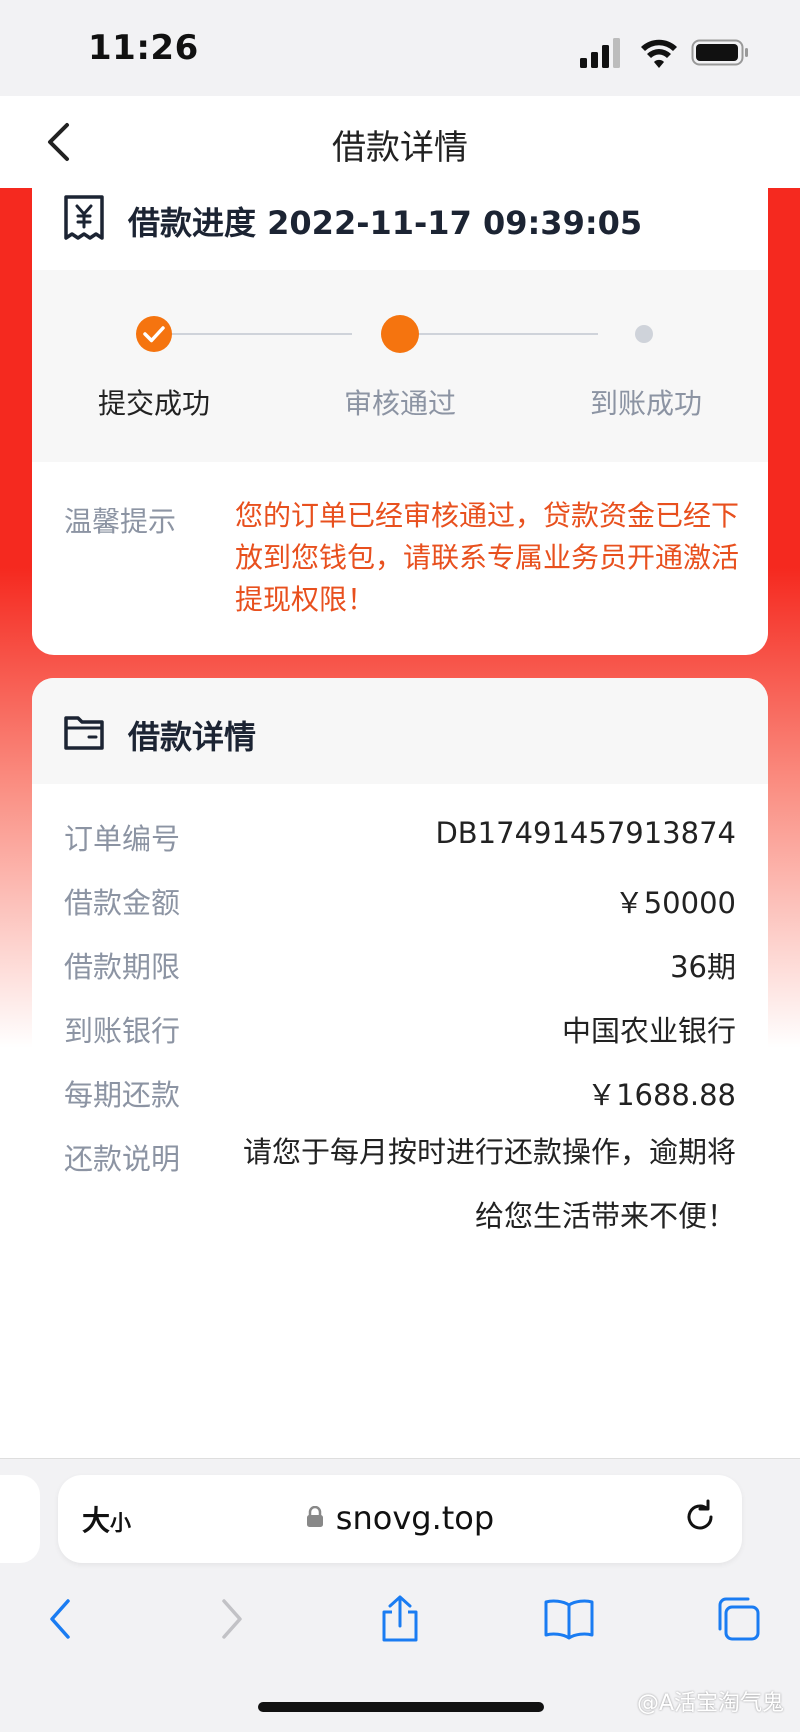 Image resolution: width=800 pixels, height=1732 pixels. Describe the element at coordinates (648, 1031) in the screenshot. I see `row-value: 中国农业银行` at that location.